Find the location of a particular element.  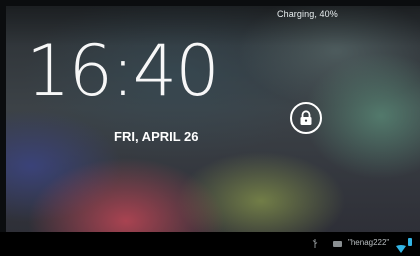

unlock-button is located at coordinates (306, 118).